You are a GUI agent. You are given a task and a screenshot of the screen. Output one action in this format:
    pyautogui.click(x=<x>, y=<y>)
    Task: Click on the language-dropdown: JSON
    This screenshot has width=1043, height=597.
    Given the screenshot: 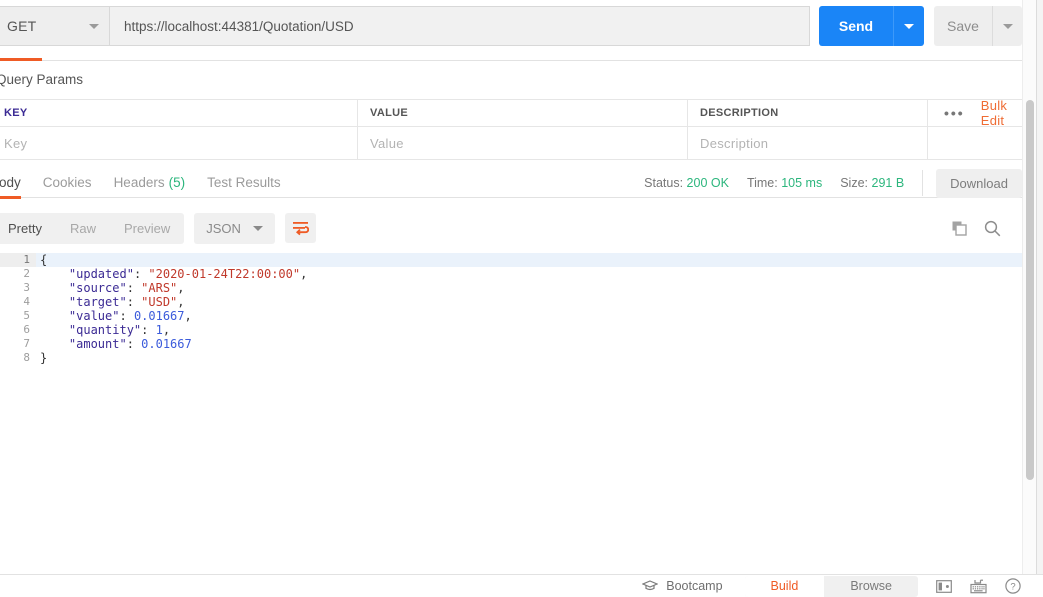 What is the action you would take?
    pyautogui.click(x=234, y=228)
    